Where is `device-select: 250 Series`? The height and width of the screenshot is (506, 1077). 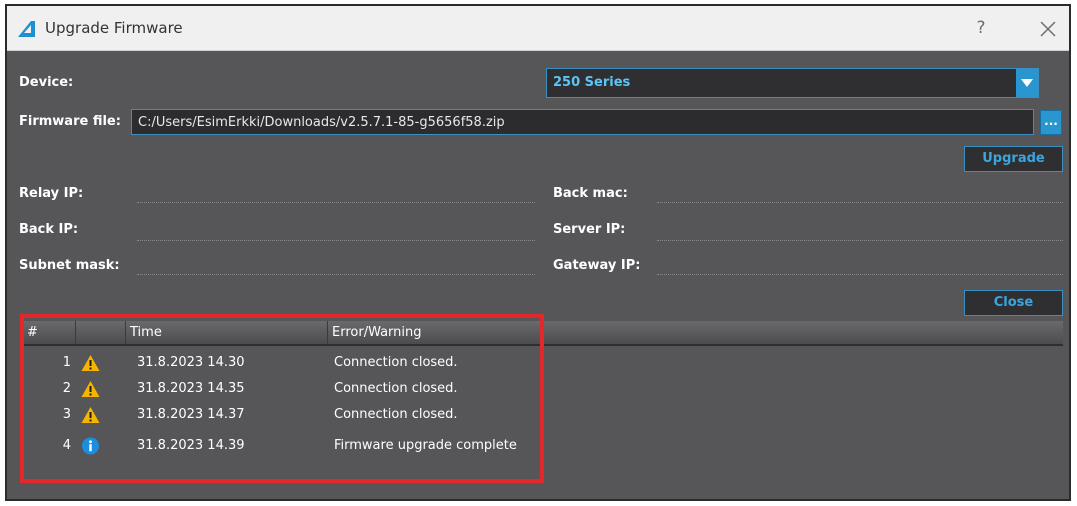 device-select: 250 Series is located at coordinates (792, 83).